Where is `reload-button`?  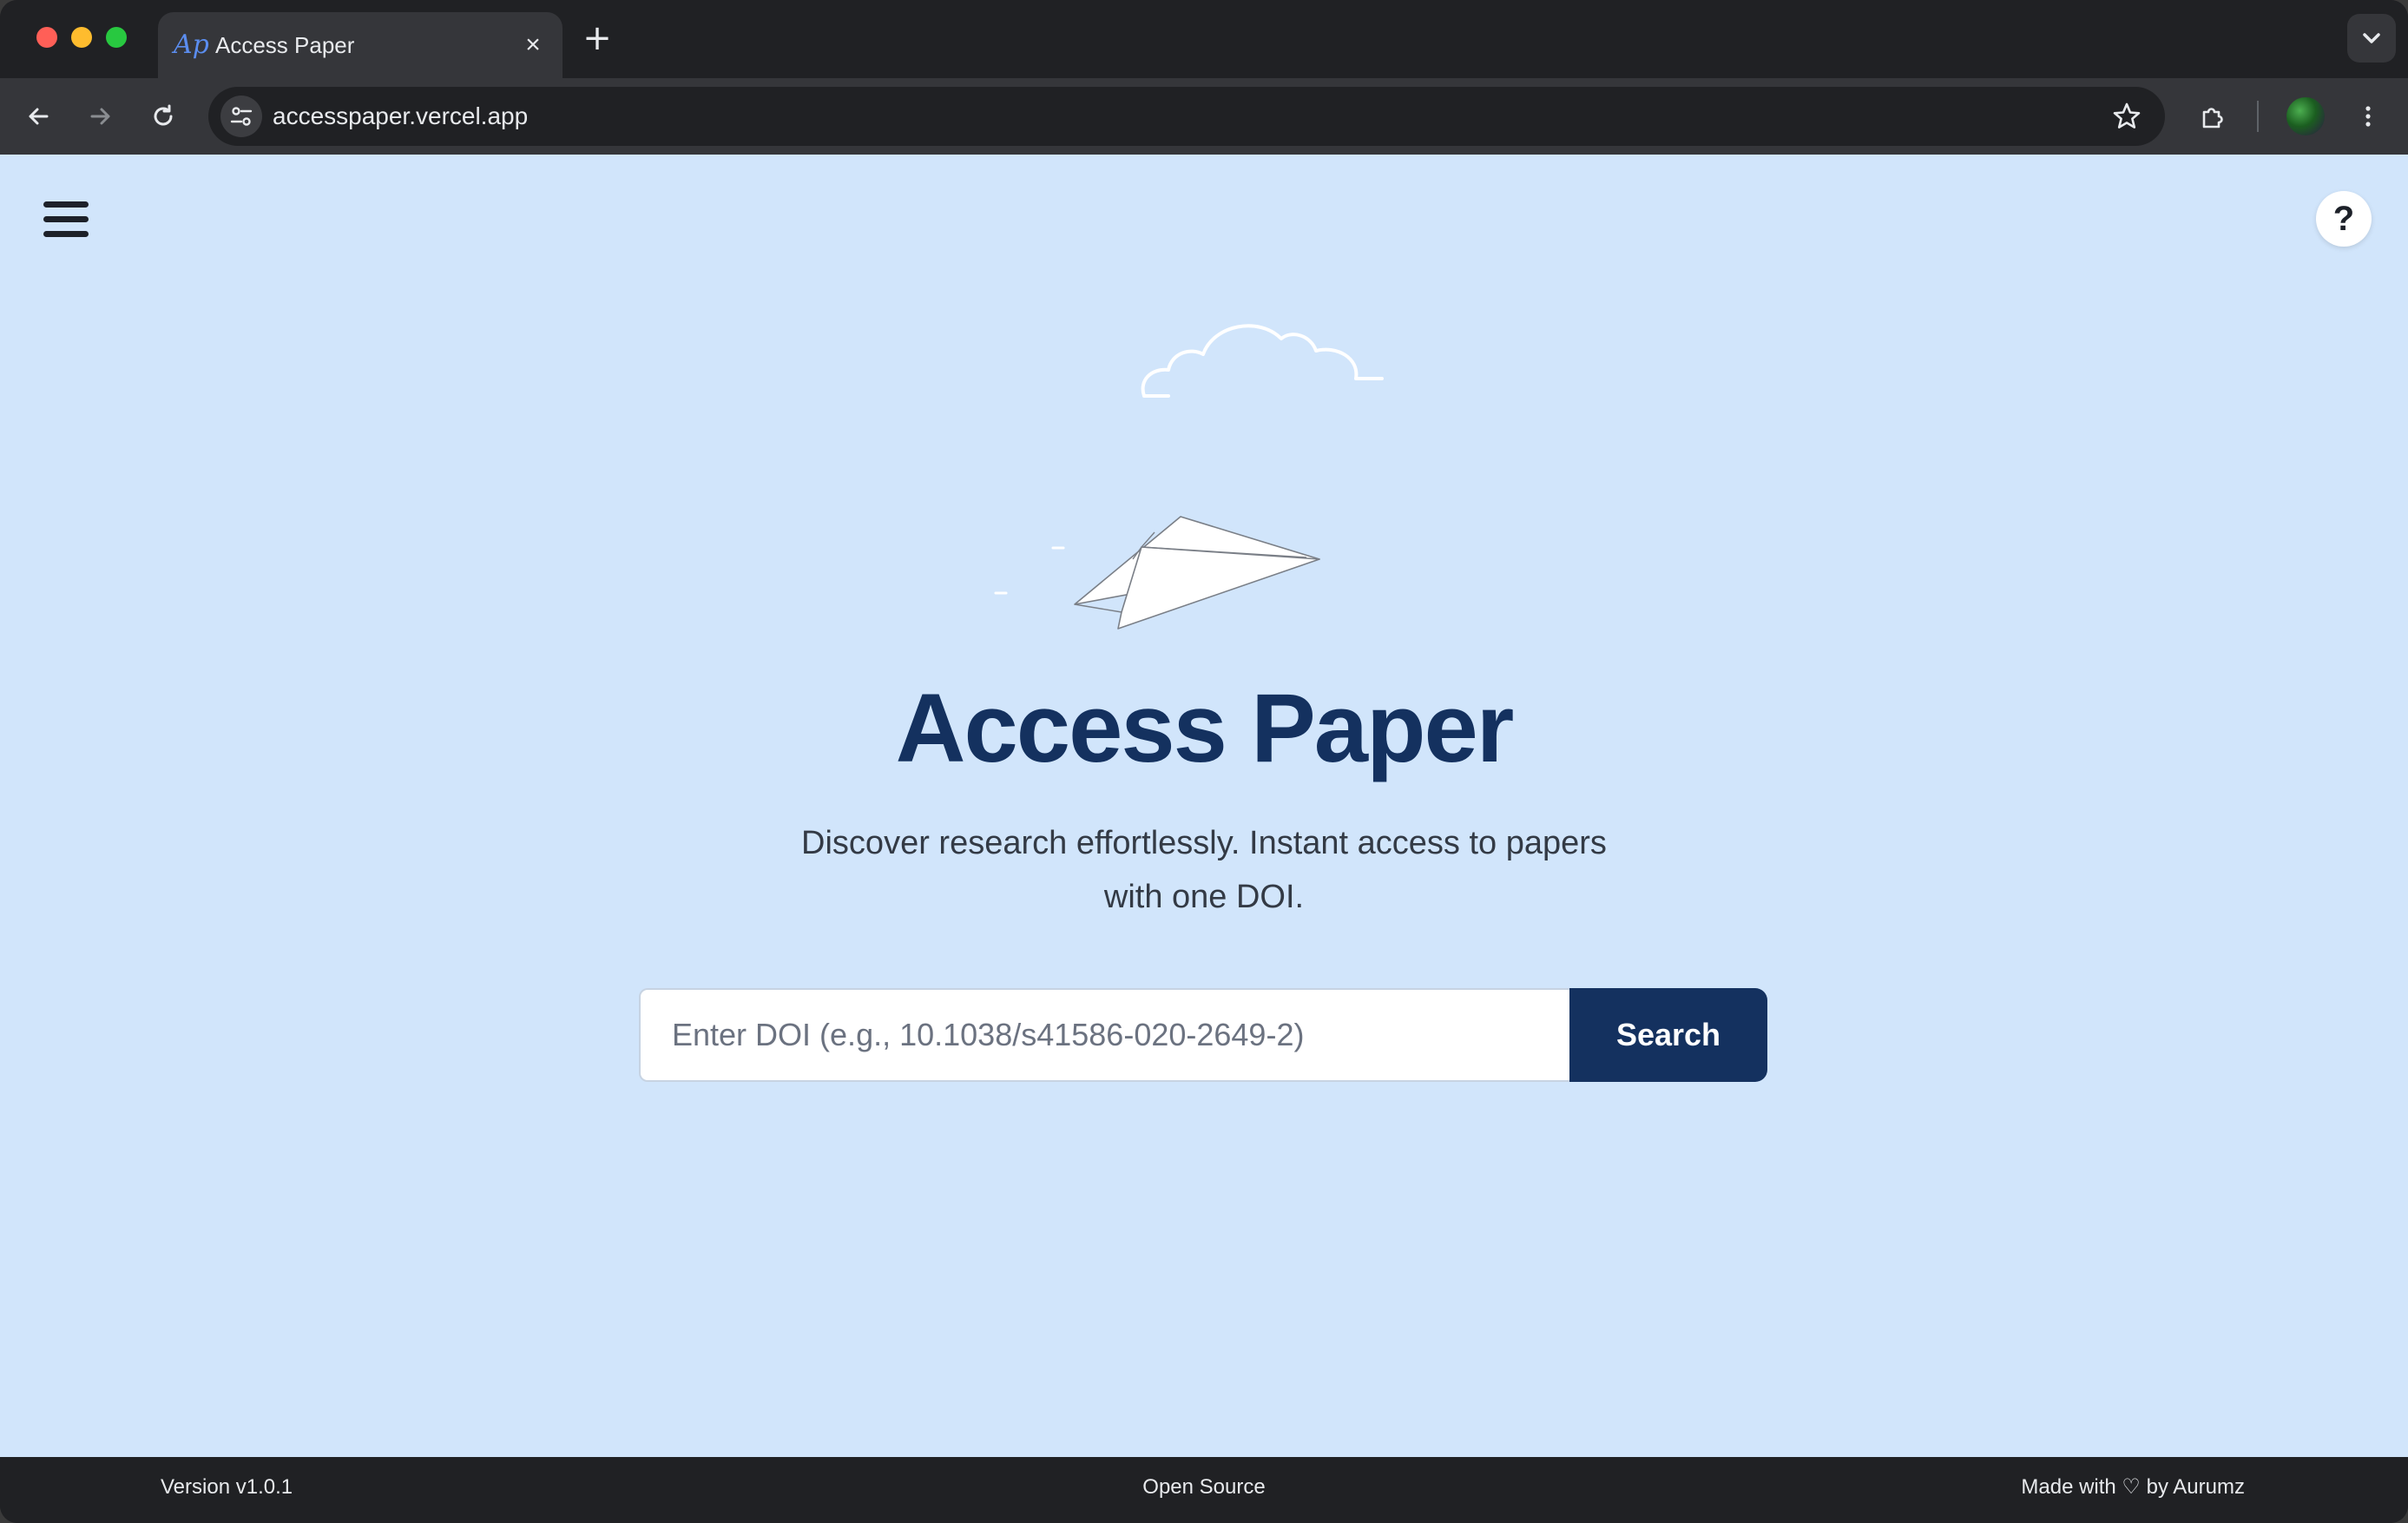 reload-button is located at coordinates (163, 117).